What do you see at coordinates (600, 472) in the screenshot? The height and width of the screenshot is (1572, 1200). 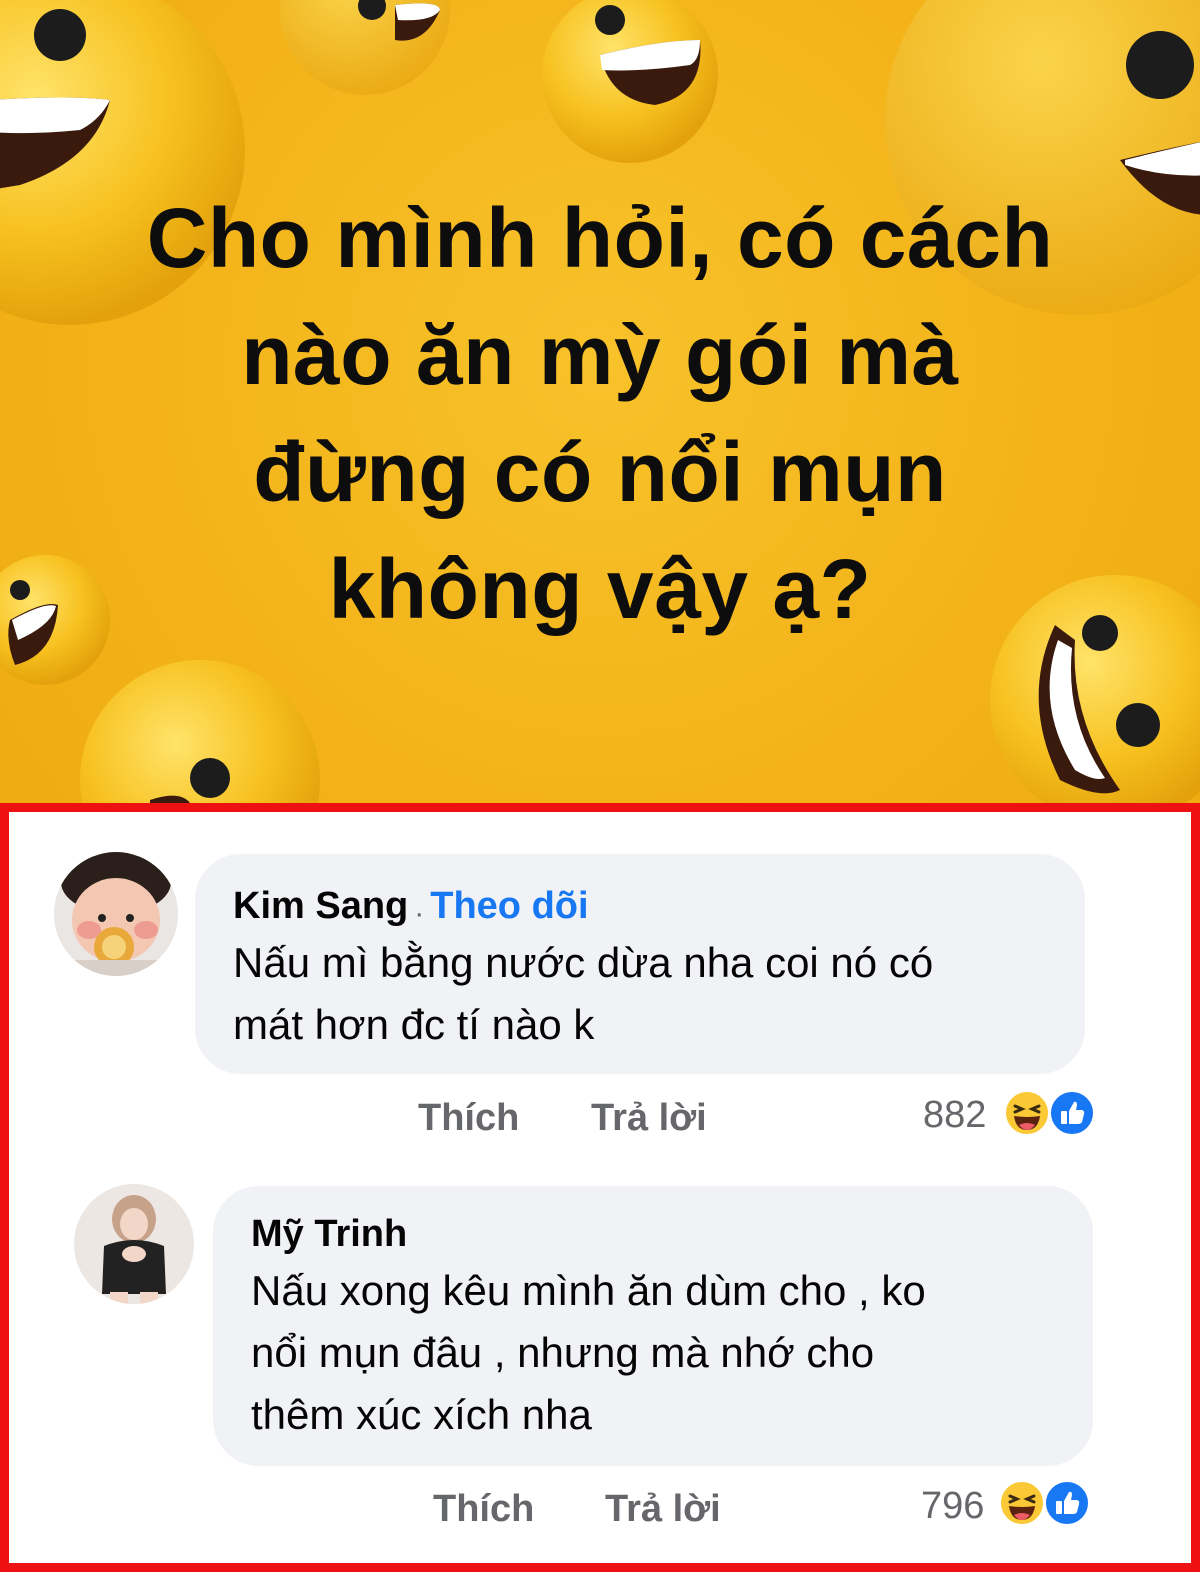 I see `post-question-line: đừng có nổi mụn` at bounding box center [600, 472].